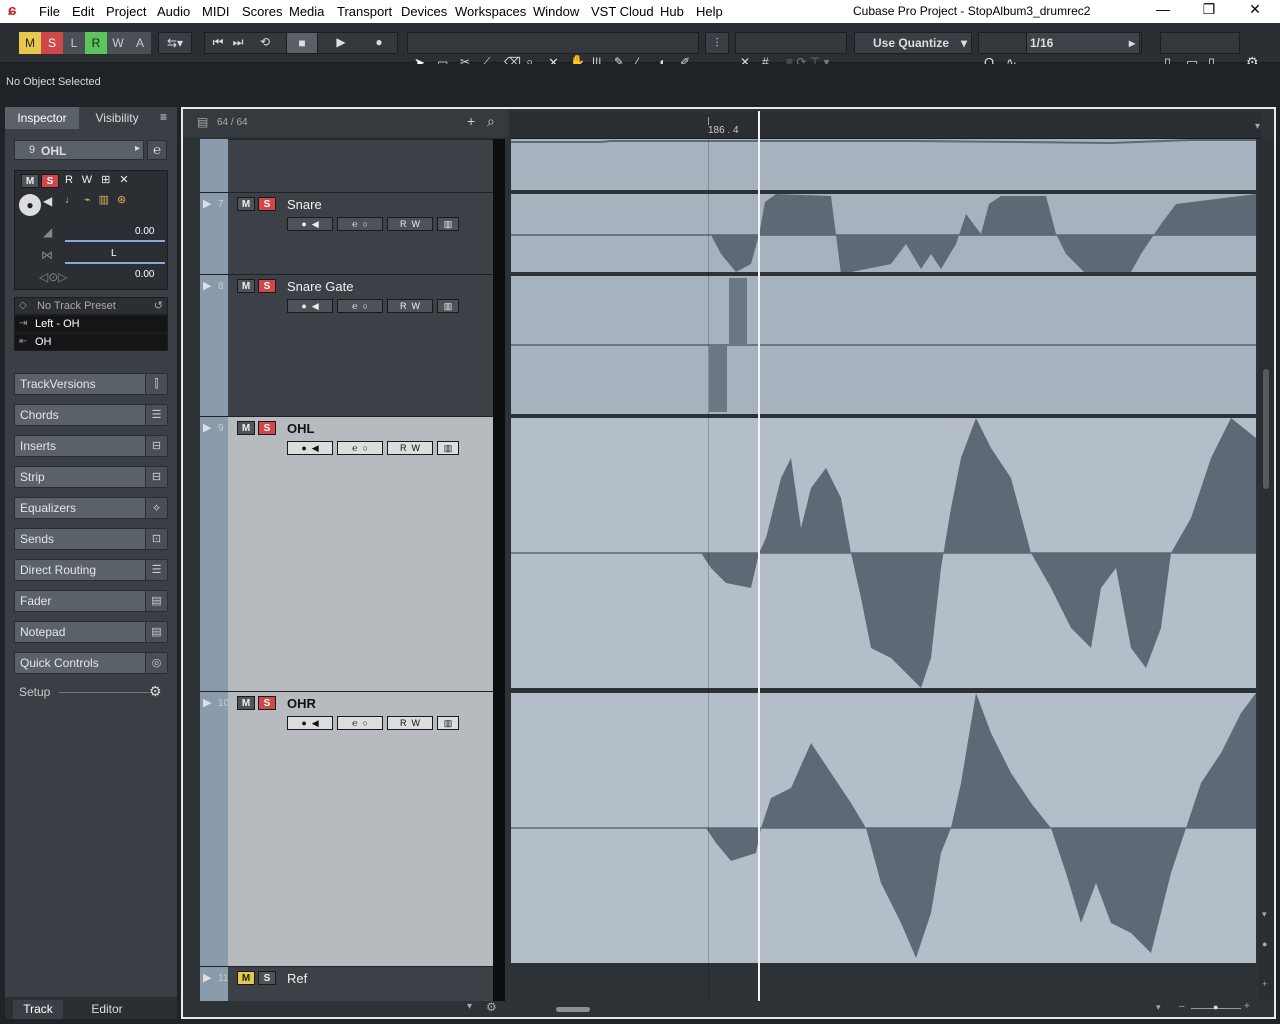  What do you see at coordinates (883, 345) in the screenshot?
I see `audio-event-snare-gate` at bounding box center [883, 345].